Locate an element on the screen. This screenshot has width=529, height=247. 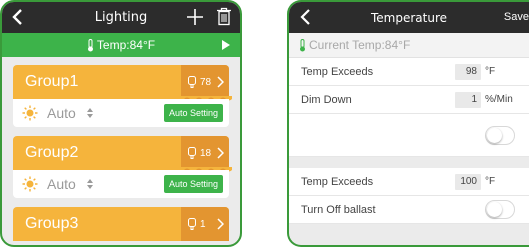
group-header: Group2 18 is located at coordinates (121, 153).